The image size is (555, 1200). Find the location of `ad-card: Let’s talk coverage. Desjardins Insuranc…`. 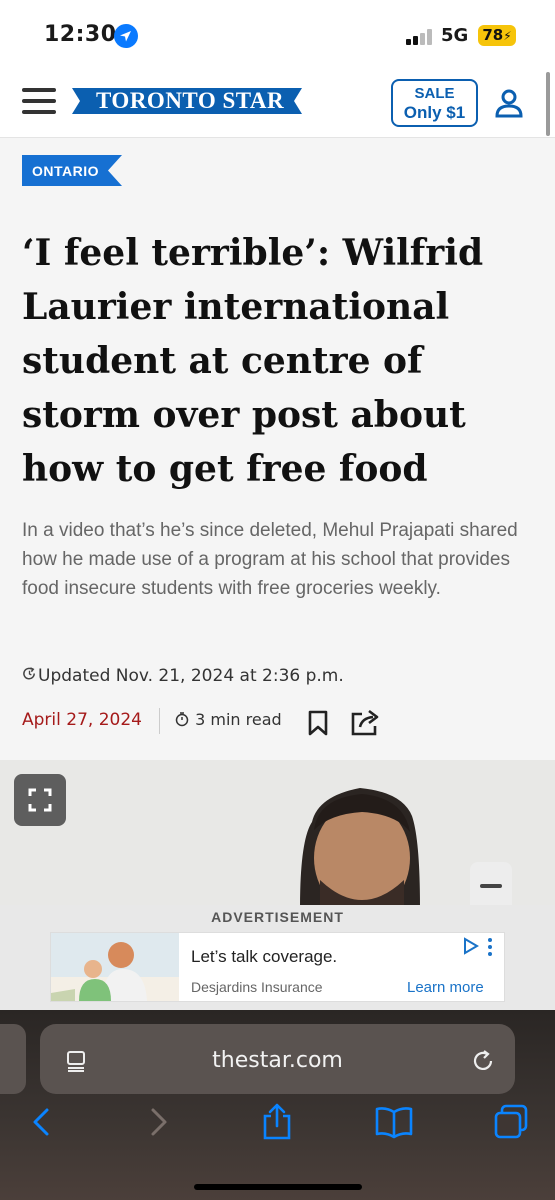

ad-card: Let’s talk coverage. Desjardins Insuranc… is located at coordinates (277, 967).